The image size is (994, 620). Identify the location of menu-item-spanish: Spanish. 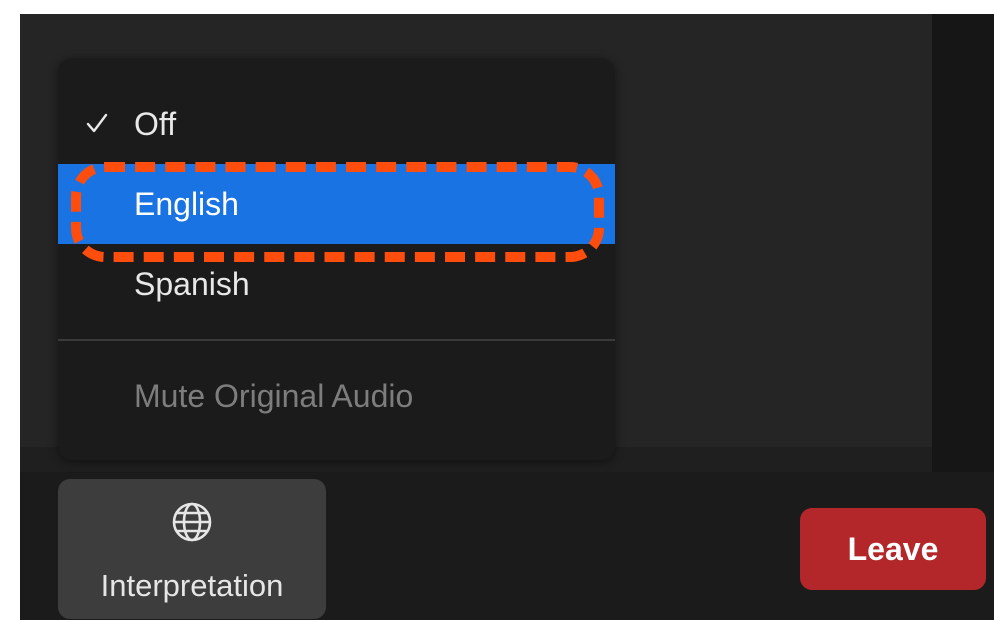
(336, 284).